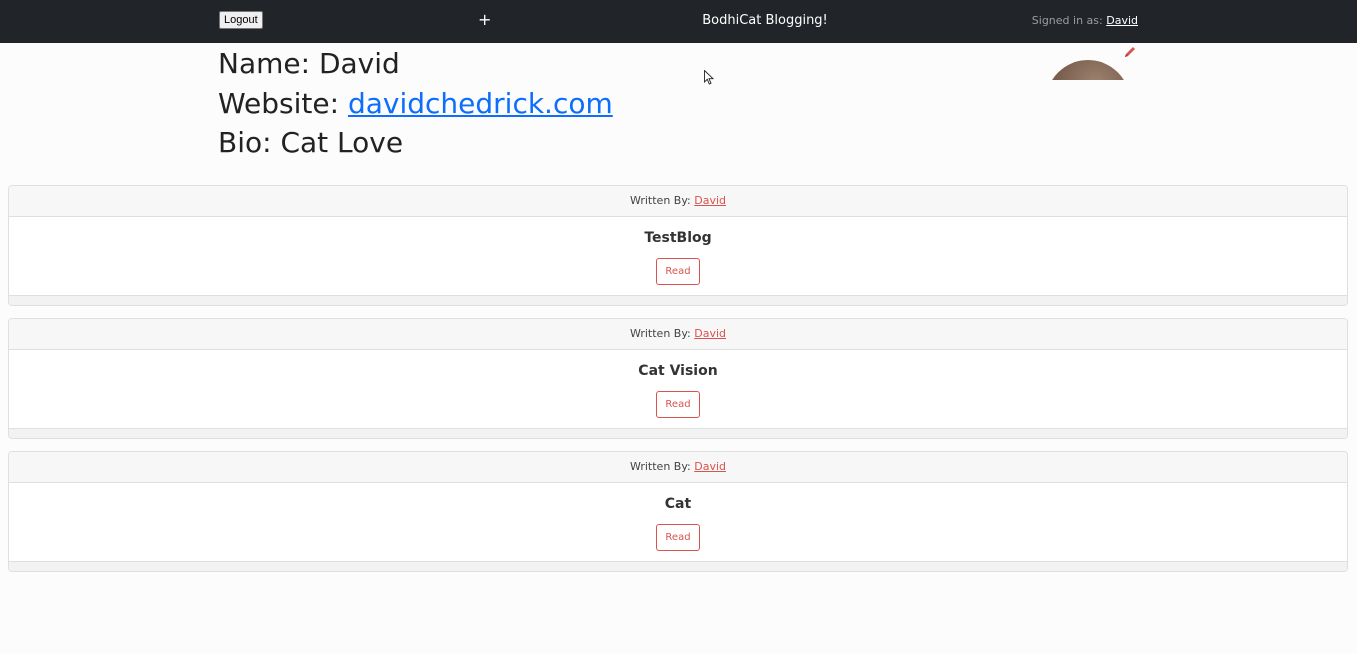 Image resolution: width=1357 pixels, height=654 pixels. Describe the element at coordinates (678, 504) in the screenshot. I see `post-title: Cat` at that location.